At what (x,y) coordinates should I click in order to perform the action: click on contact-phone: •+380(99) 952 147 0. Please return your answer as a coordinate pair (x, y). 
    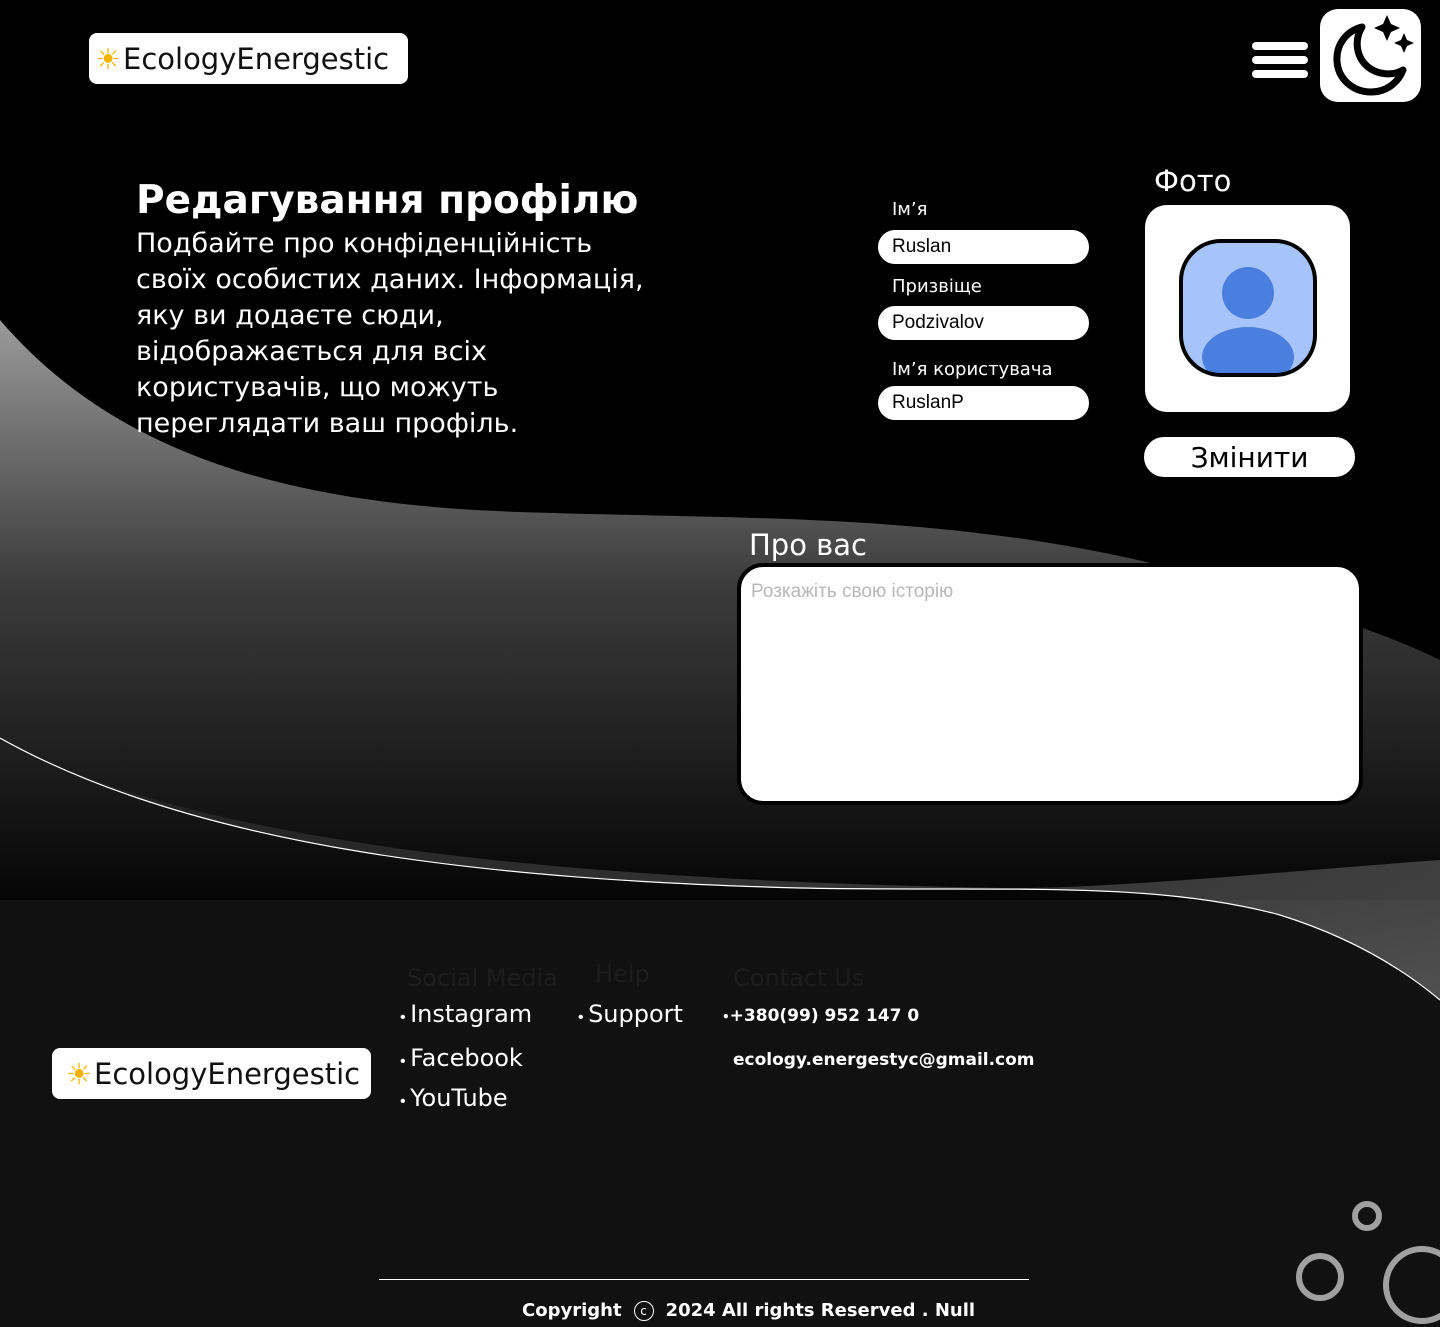
    Looking at the image, I should click on (820, 1016).